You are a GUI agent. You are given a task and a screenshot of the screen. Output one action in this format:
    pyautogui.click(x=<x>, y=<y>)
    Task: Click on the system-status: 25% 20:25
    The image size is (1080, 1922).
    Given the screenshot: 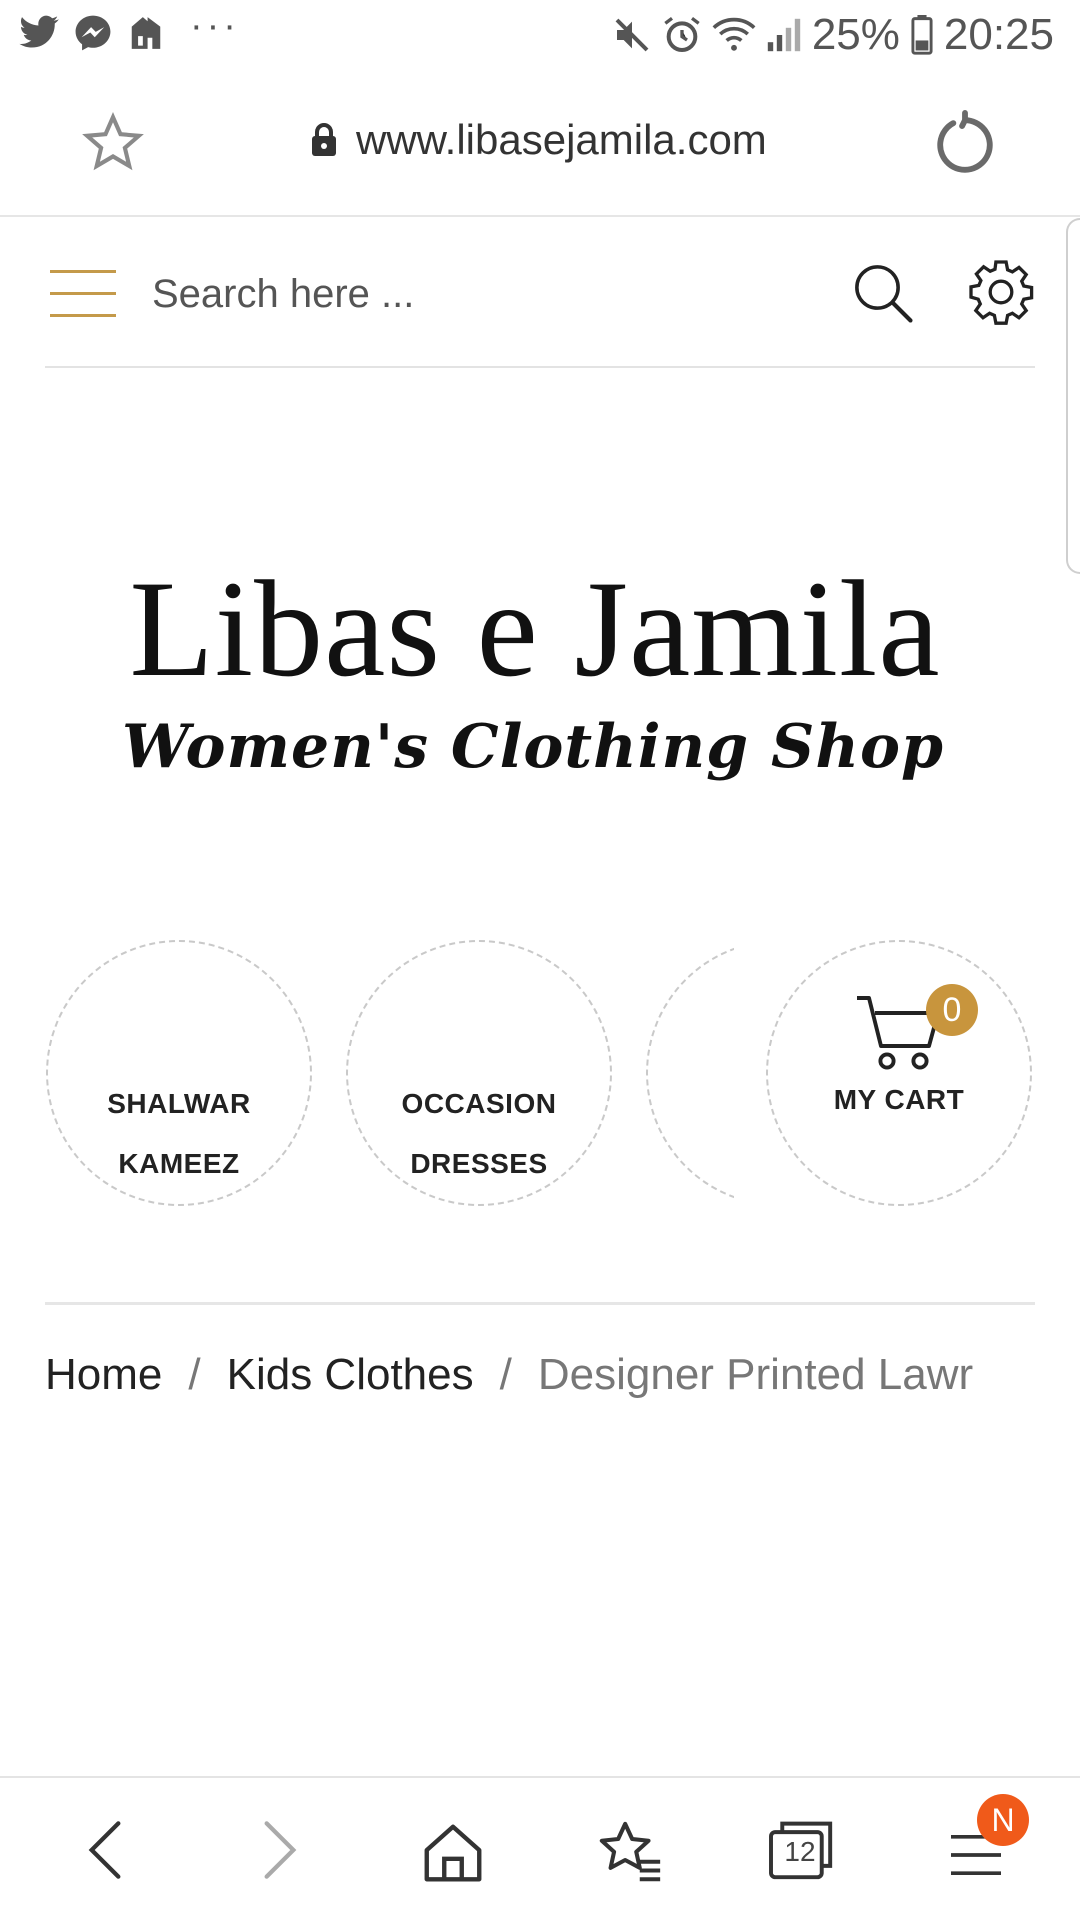 What is the action you would take?
    pyautogui.click(x=833, y=35)
    